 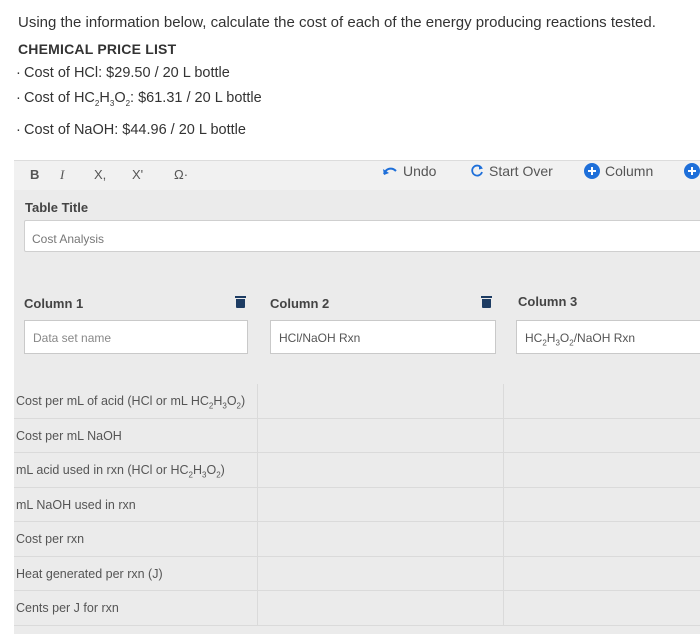 I want to click on table-title-input: Cost Analysis, so click(x=362, y=236).